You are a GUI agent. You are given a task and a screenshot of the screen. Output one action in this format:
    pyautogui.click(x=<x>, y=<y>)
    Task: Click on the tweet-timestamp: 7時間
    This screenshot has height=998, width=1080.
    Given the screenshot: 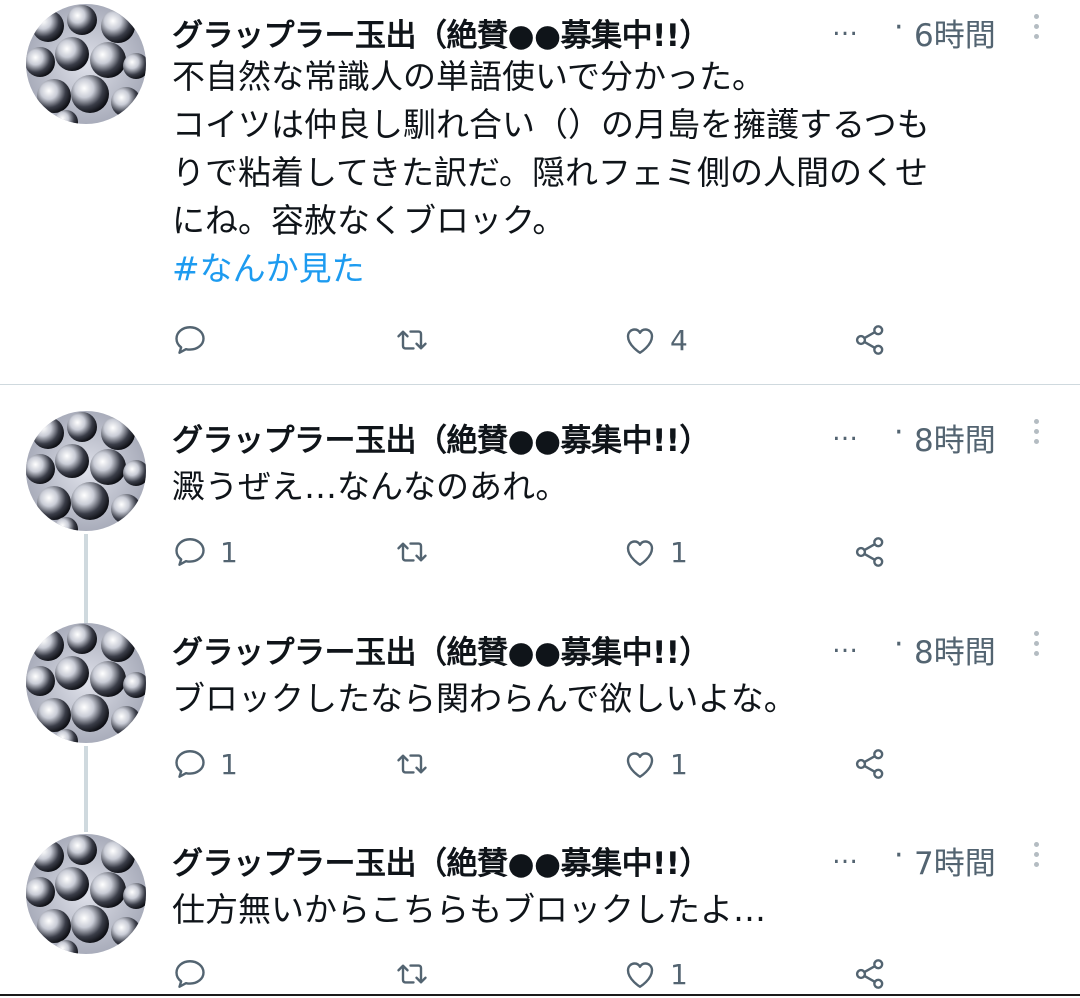 What is the action you would take?
    pyautogui.click(x=955, y=860)
    